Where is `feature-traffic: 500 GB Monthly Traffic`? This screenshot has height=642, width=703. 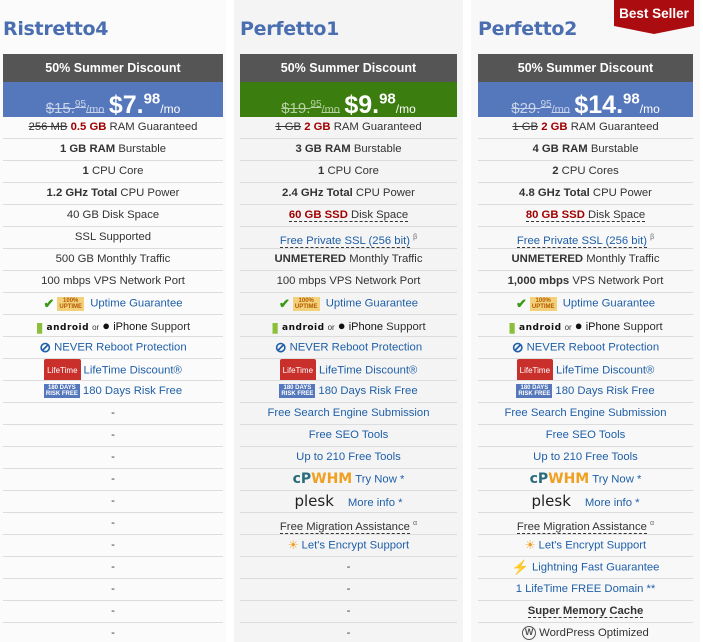
feature-traffic: 500 GB Monthly Traffic is located at coordinates (113, 260).